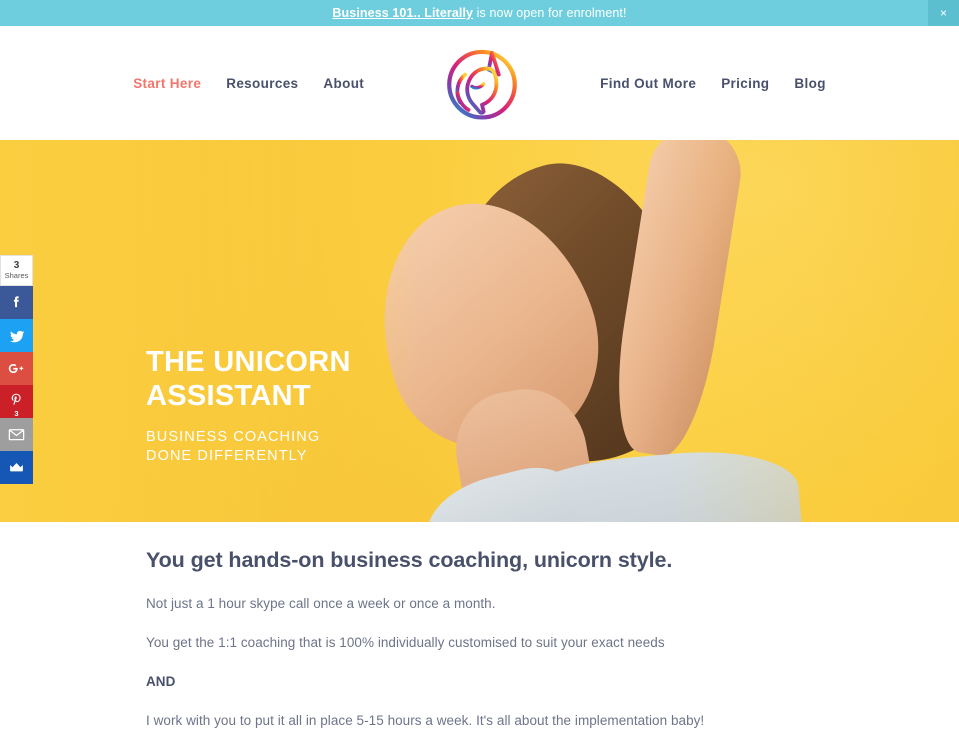 This screenshot has width=959, height=734. I want to click on primary-nav-left: Start Here Resources About, so click(248, 83).